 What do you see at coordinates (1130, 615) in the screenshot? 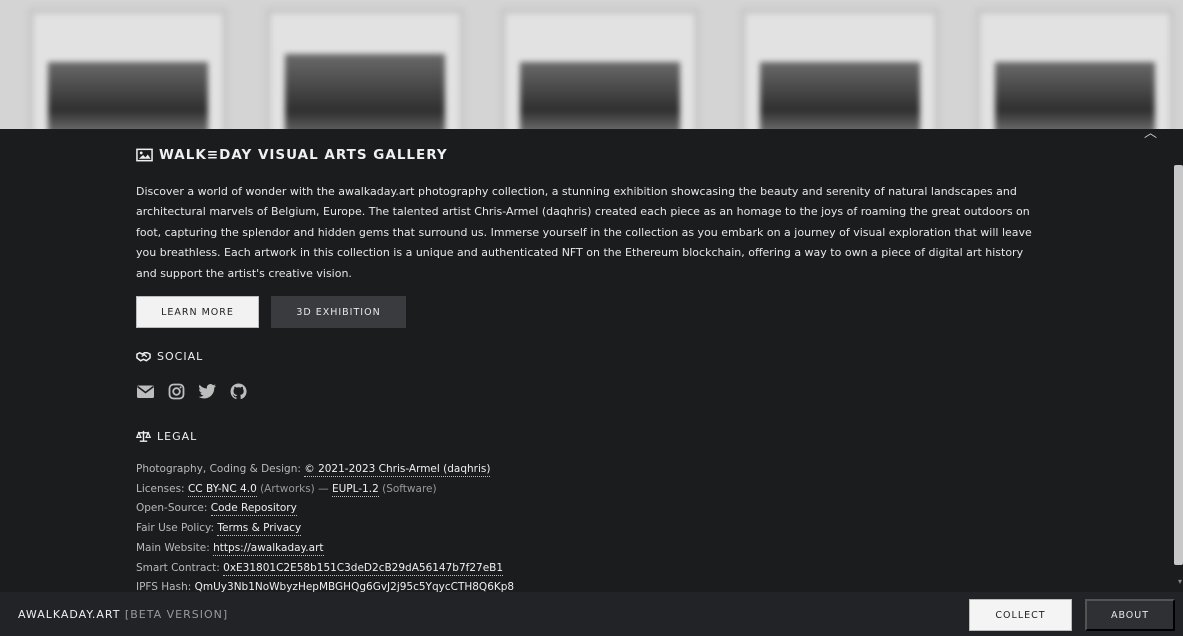
I see `about-button: ABOUT` at bounding box center [1130, 615].